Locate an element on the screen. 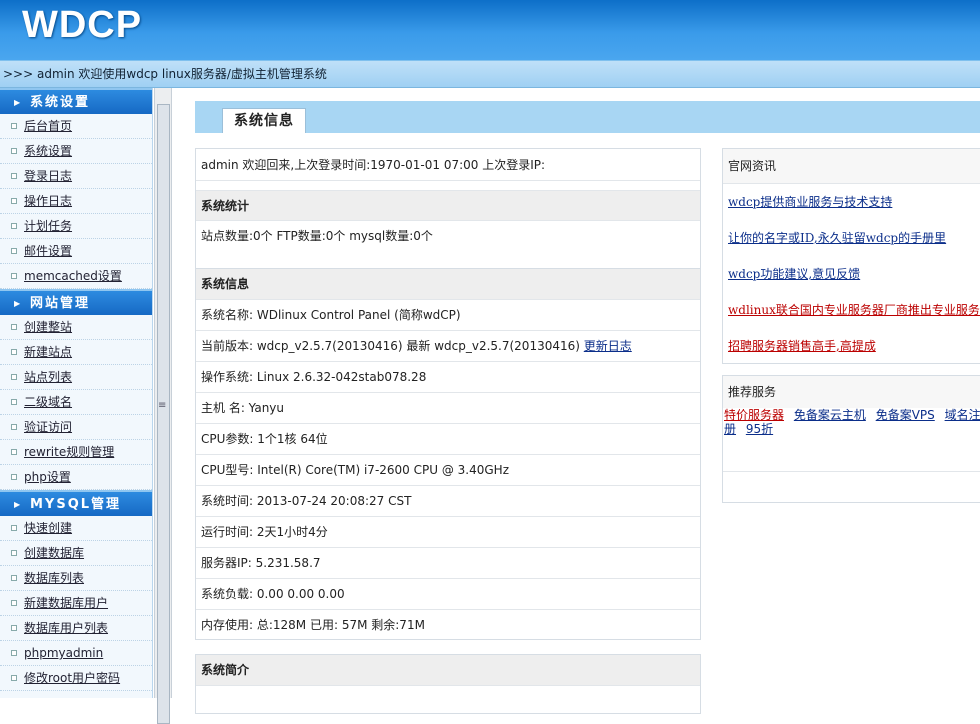  sidebar-item: 创建数据库 is located at coordinates (76, 553).